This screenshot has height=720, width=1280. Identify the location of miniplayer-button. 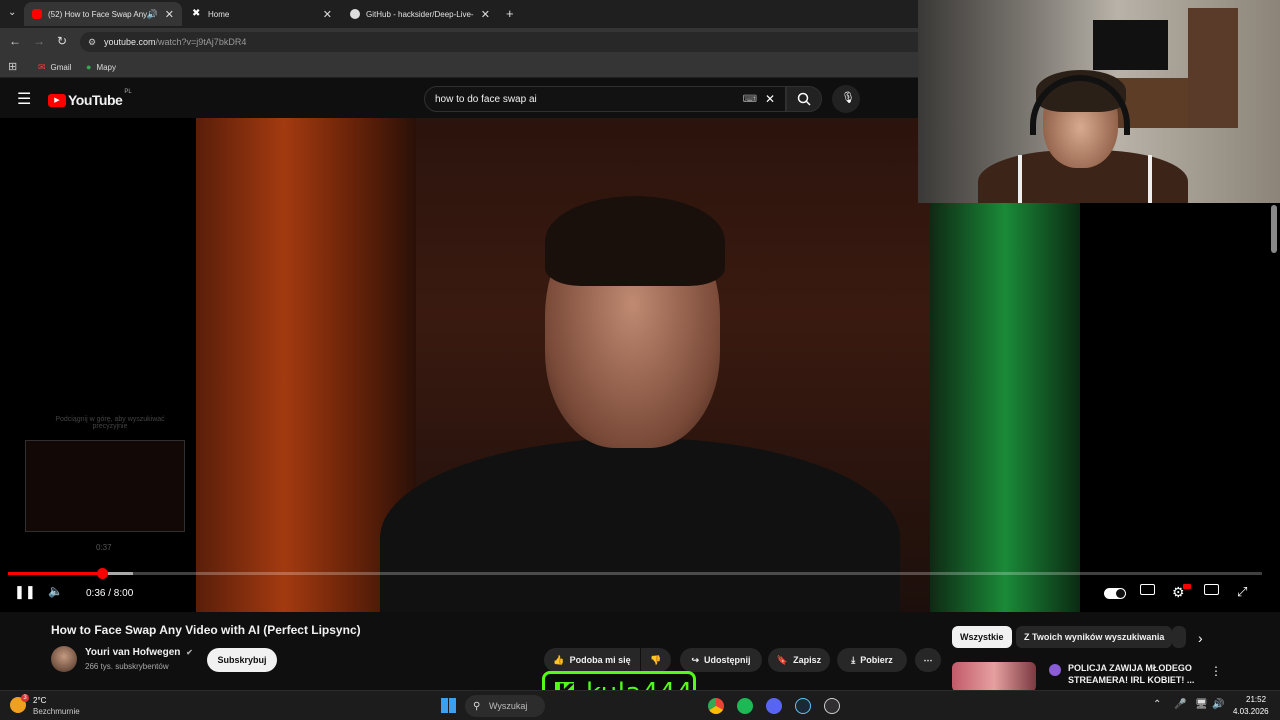
(1211, 589).